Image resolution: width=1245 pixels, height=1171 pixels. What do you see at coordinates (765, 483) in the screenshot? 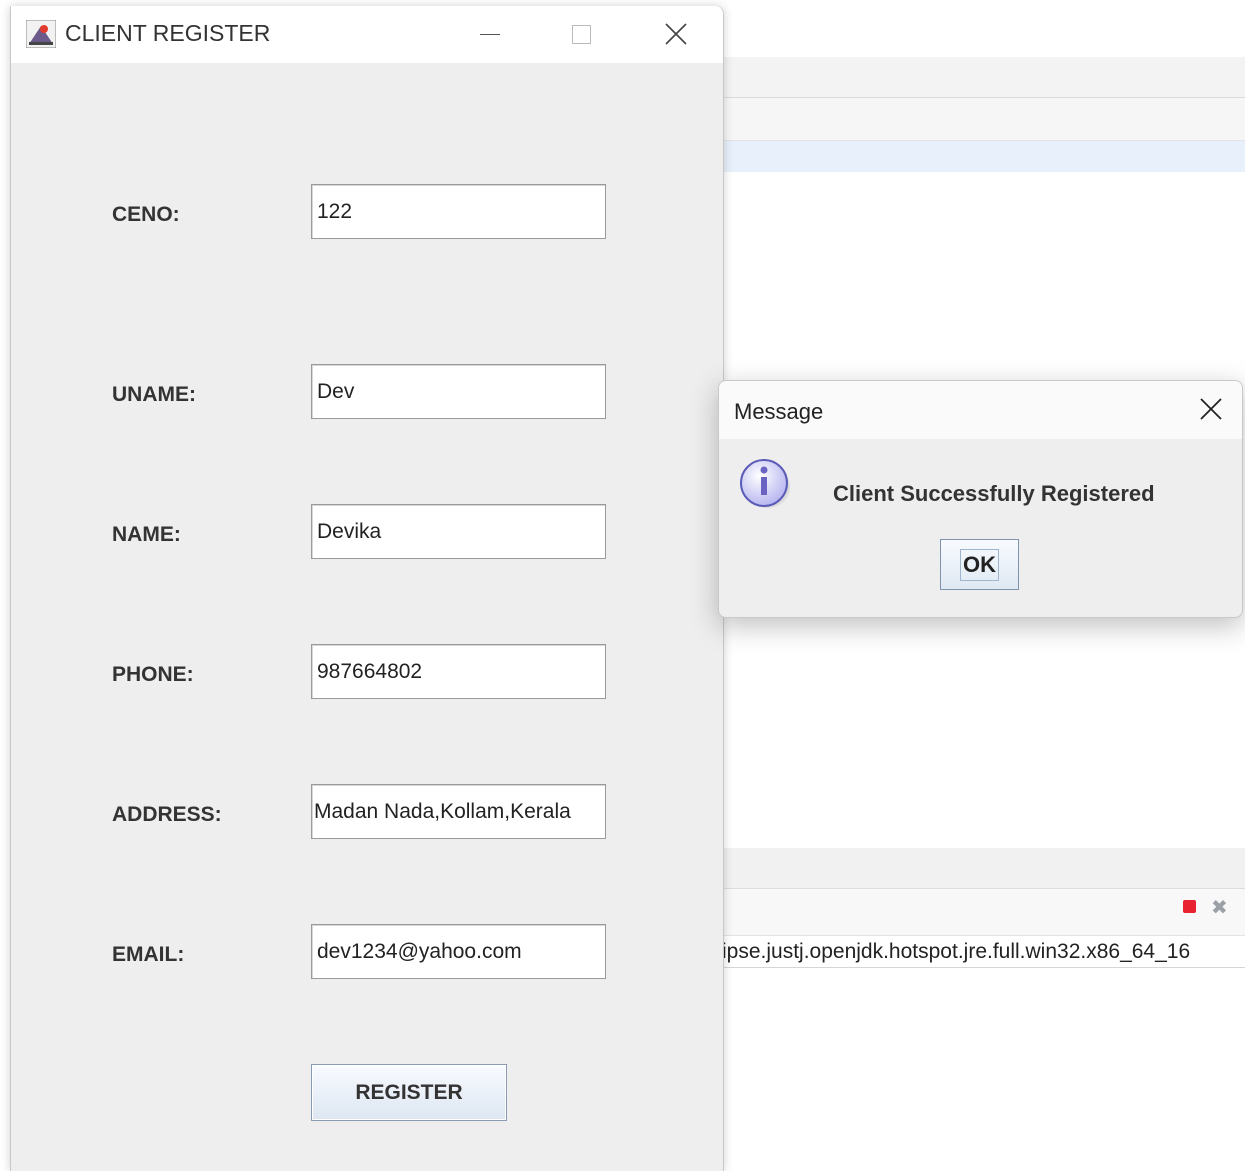
I see `info-icon` at bounding box center [765, 483].